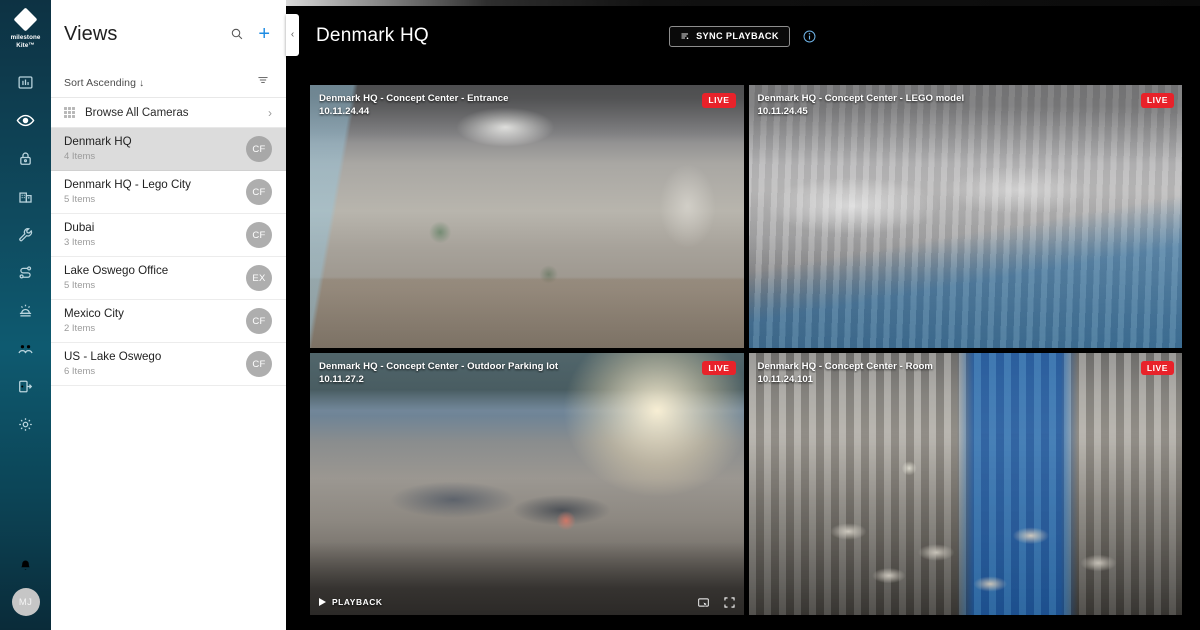 Image resolution: width=1200 pixels, height=630 pixels. What do you see at coordinates (155, 192) in the screenshot?
I see `view-item-text: Denmark HQ - Lego City 5 Items` at bounding box center [155, 192].